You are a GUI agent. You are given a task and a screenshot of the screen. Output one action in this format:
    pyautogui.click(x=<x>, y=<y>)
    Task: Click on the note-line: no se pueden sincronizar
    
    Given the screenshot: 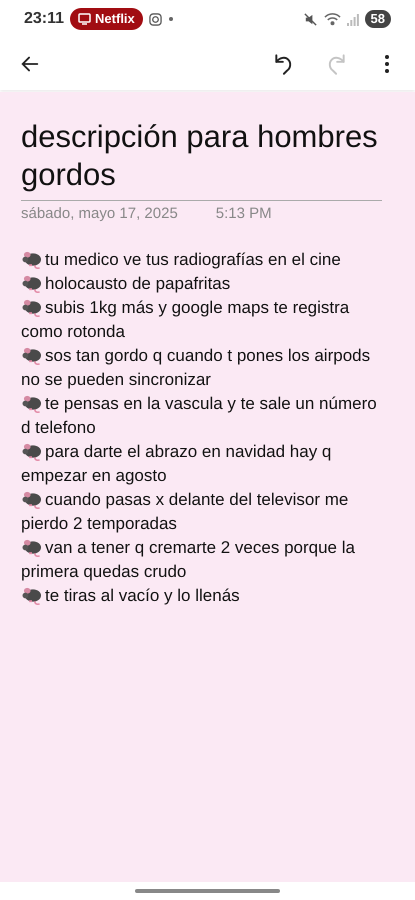 What is the action you would take?
    pyautogui.click(x=116, y=379)
    